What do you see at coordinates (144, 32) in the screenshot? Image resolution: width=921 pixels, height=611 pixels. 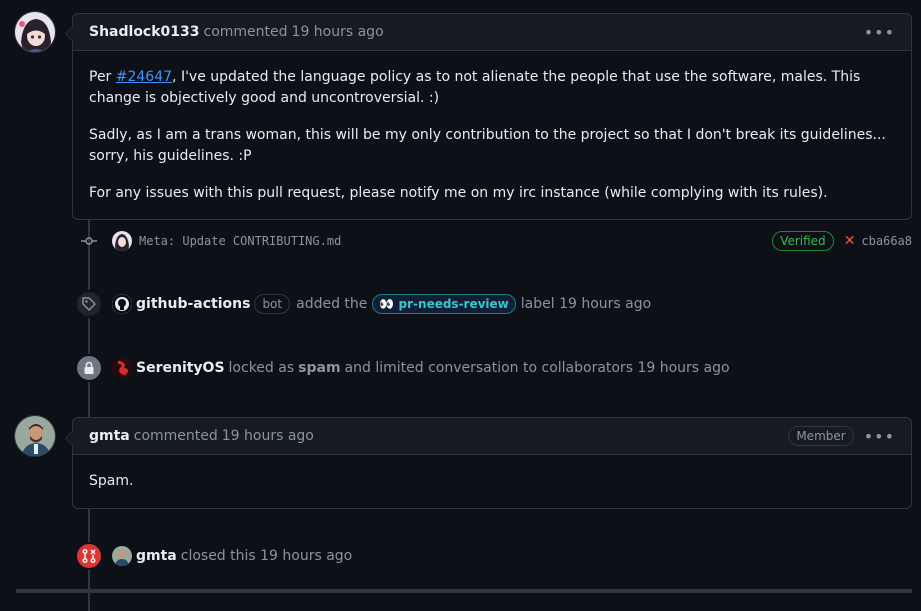 I see `comment-author: Shadlock0133` at bounding box center [144, 32].